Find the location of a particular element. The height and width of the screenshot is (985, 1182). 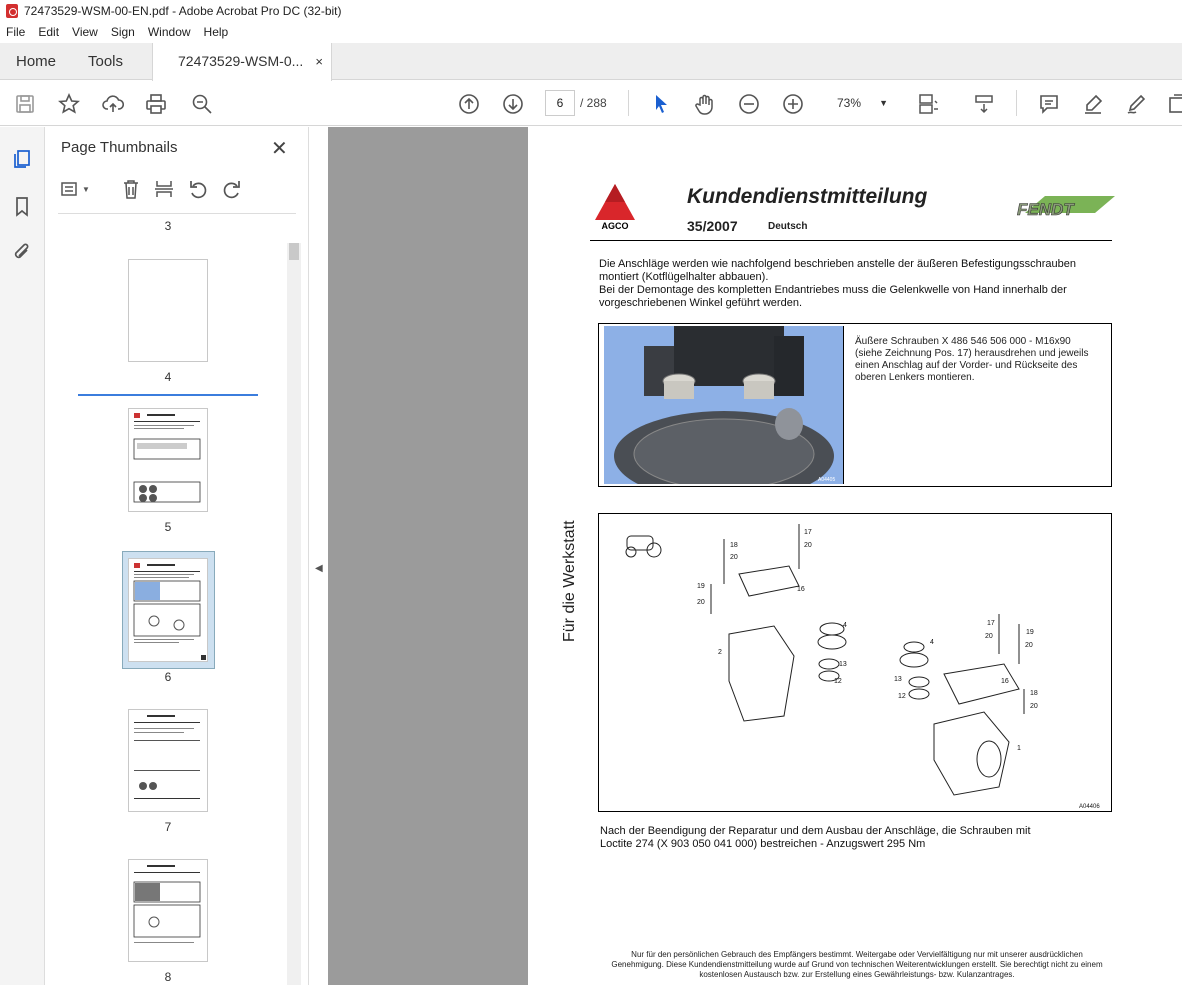

menu-window: Window is located at coordinates (169, 32).